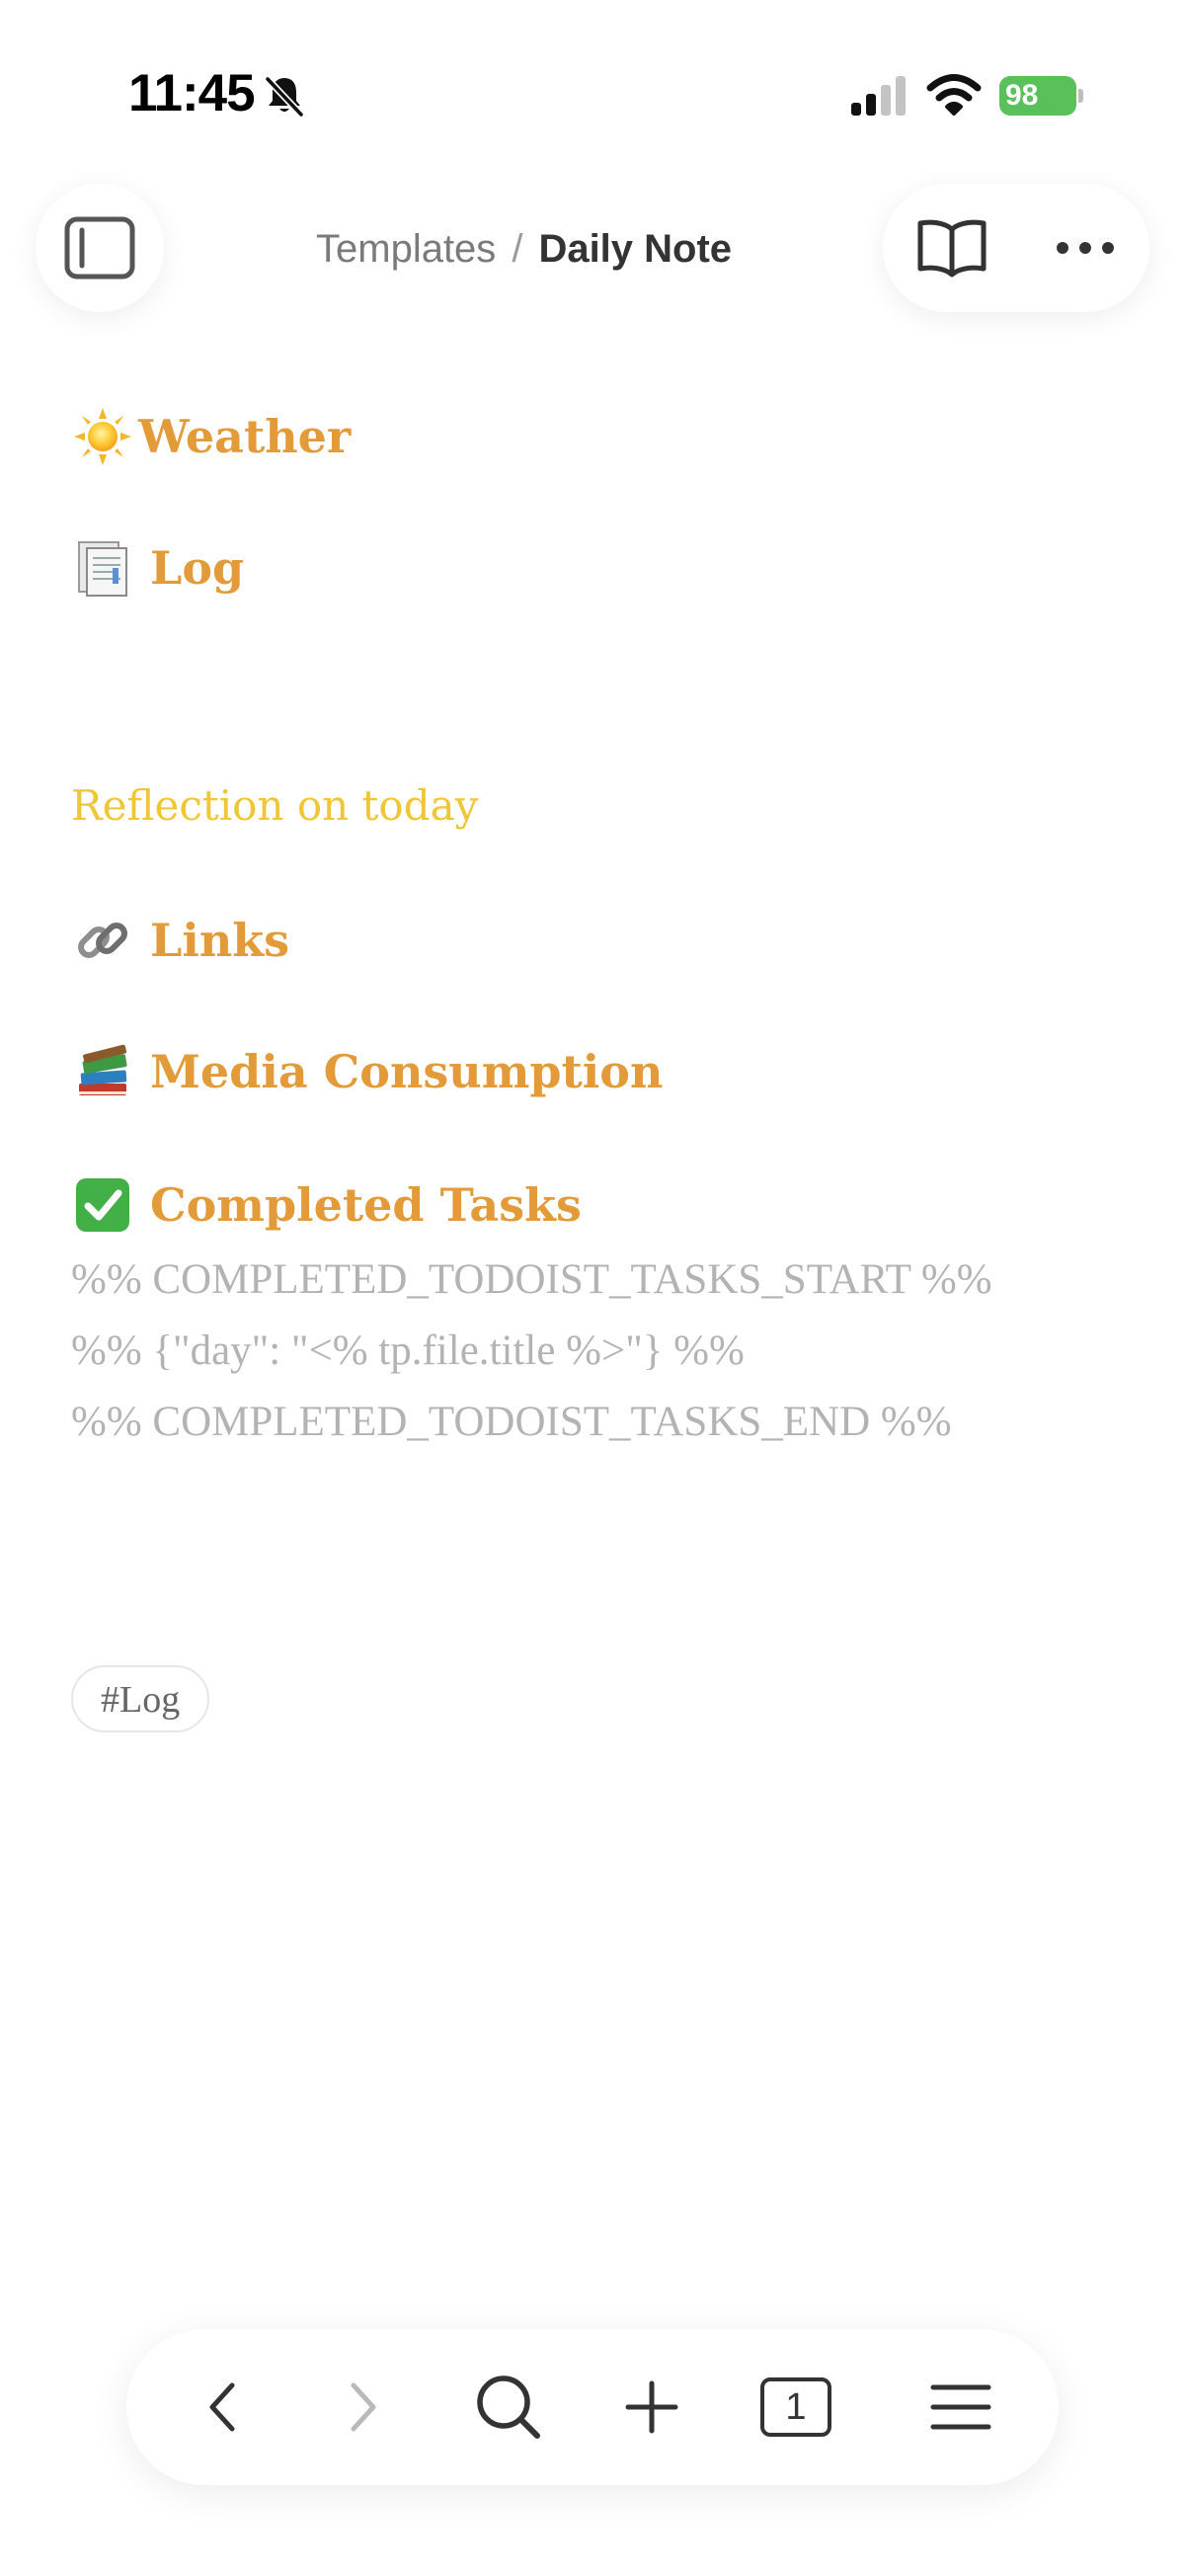  What do you see at coordinates (1016, 248) in the screenshot?
I see `top-actions-group` at bounding box center [1016, 248].